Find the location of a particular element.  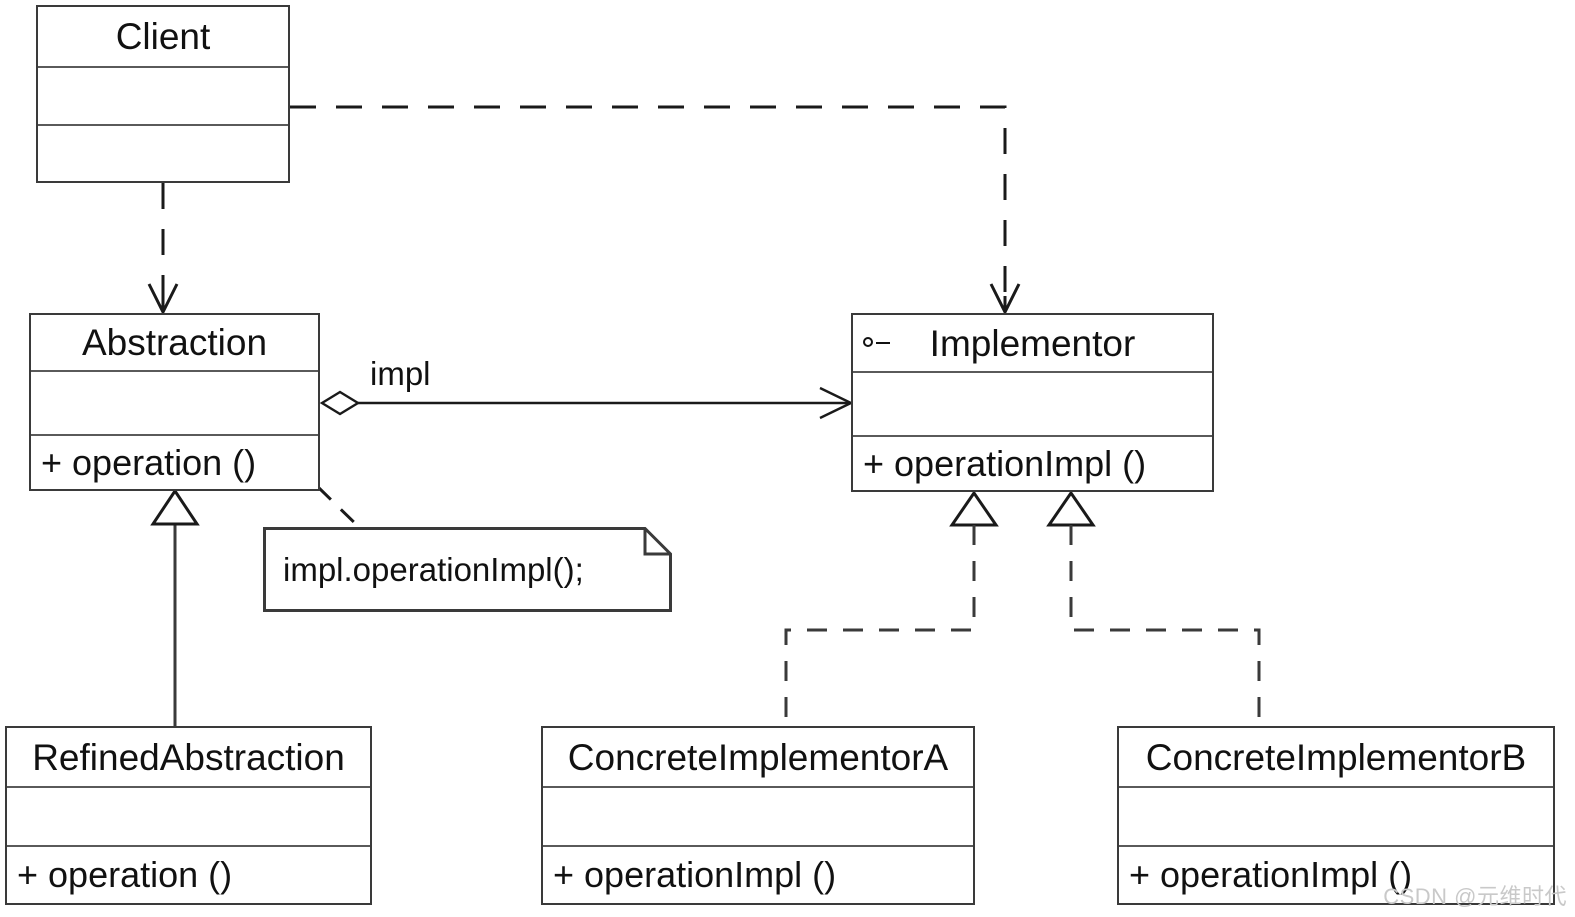

edge-client-to-abstraction is located at coordinates (163, 249).